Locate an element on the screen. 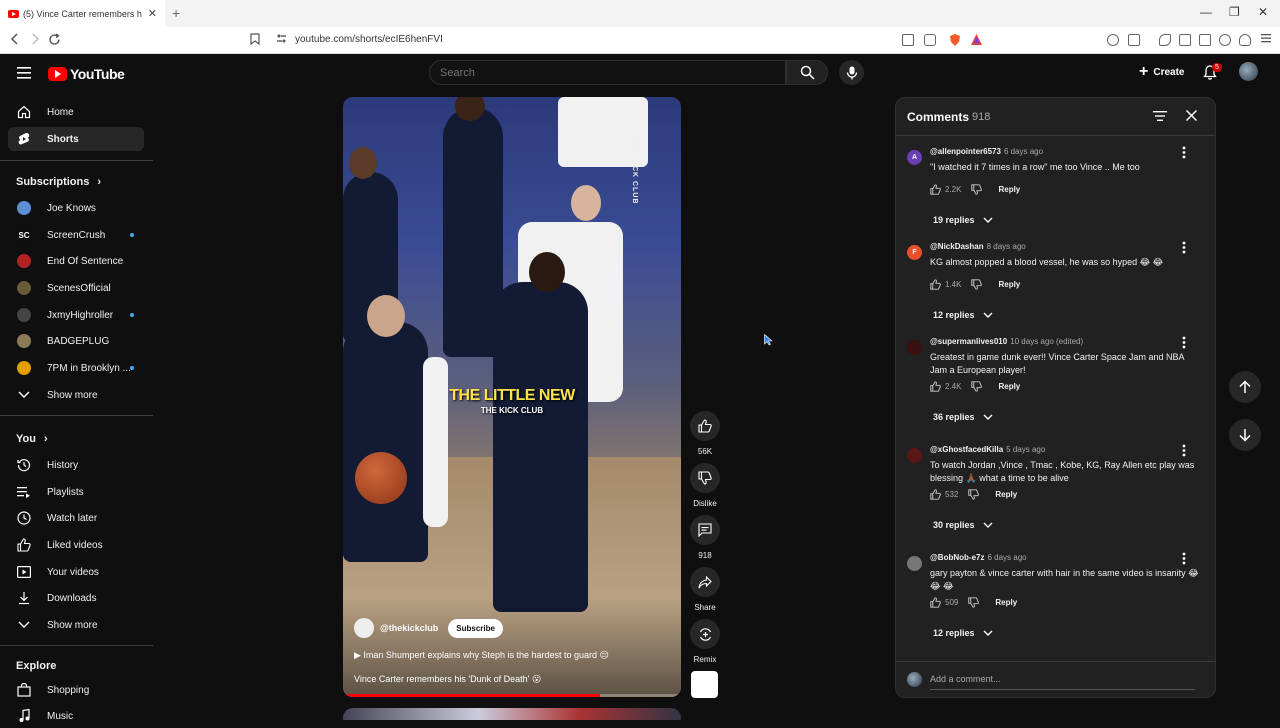 The width and height of the screenshot is (1280, 728). comment-author: @BobNob-e7z is located at coordinates (957, 557).